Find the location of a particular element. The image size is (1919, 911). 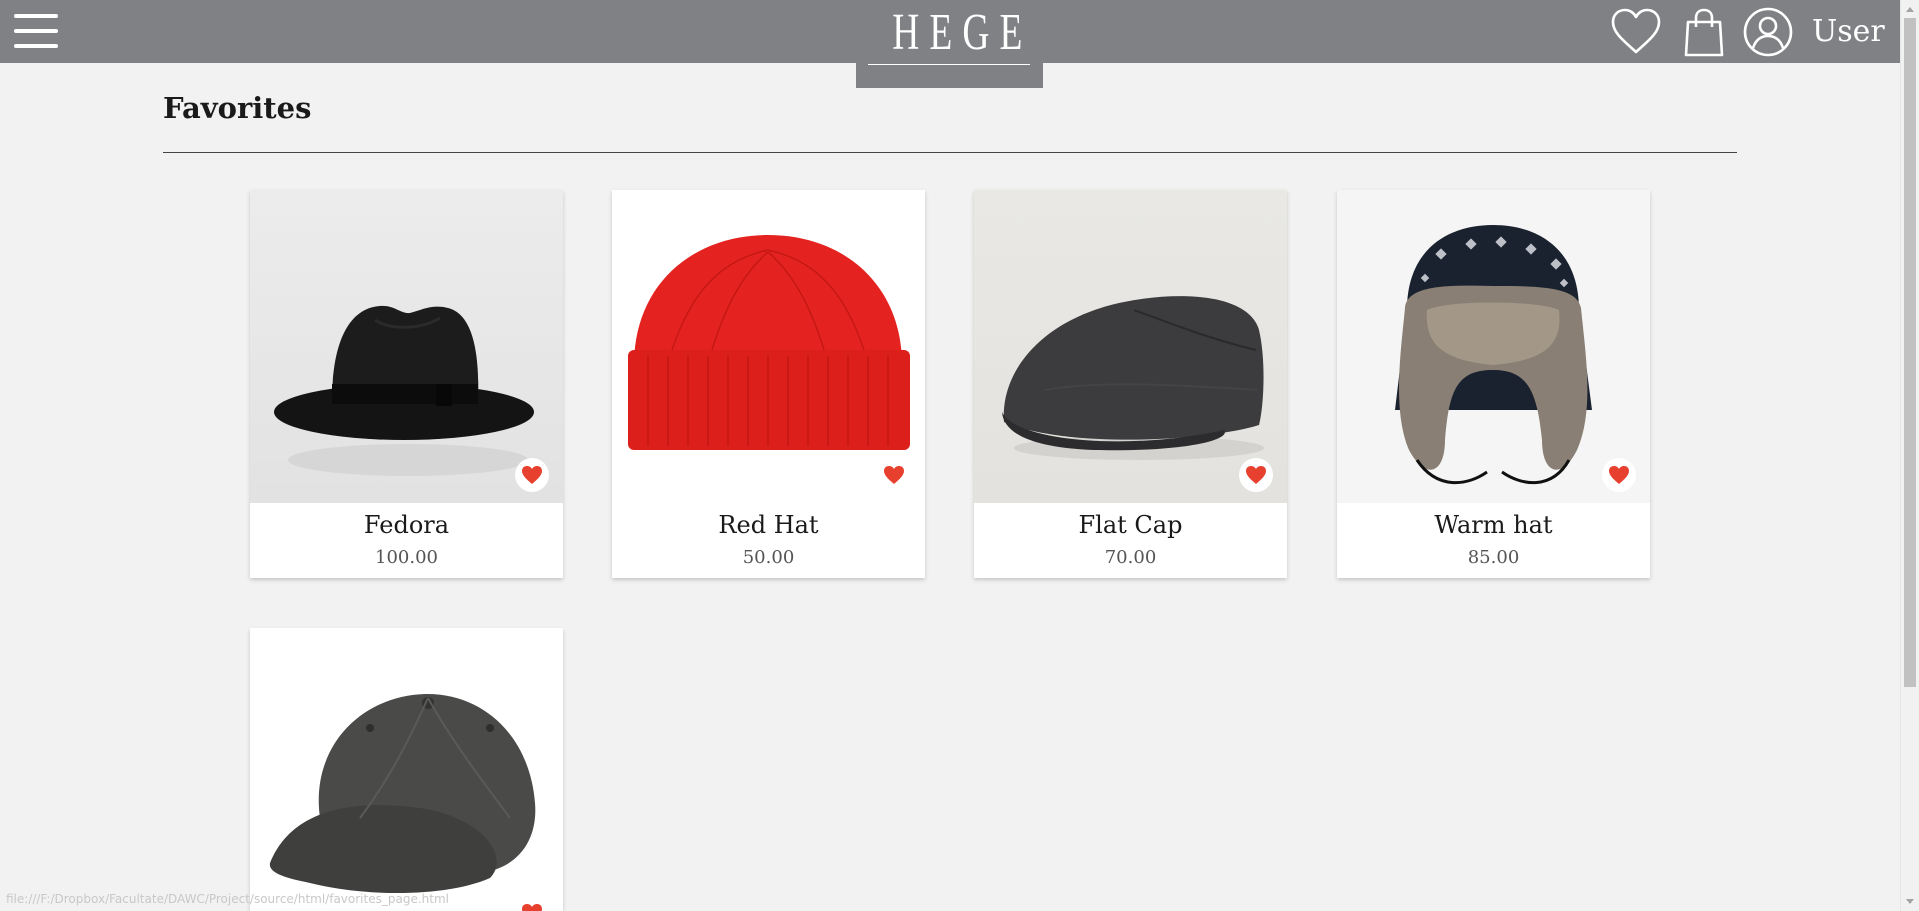

brand-logo: HEGE is located at coordinates (949, 44).